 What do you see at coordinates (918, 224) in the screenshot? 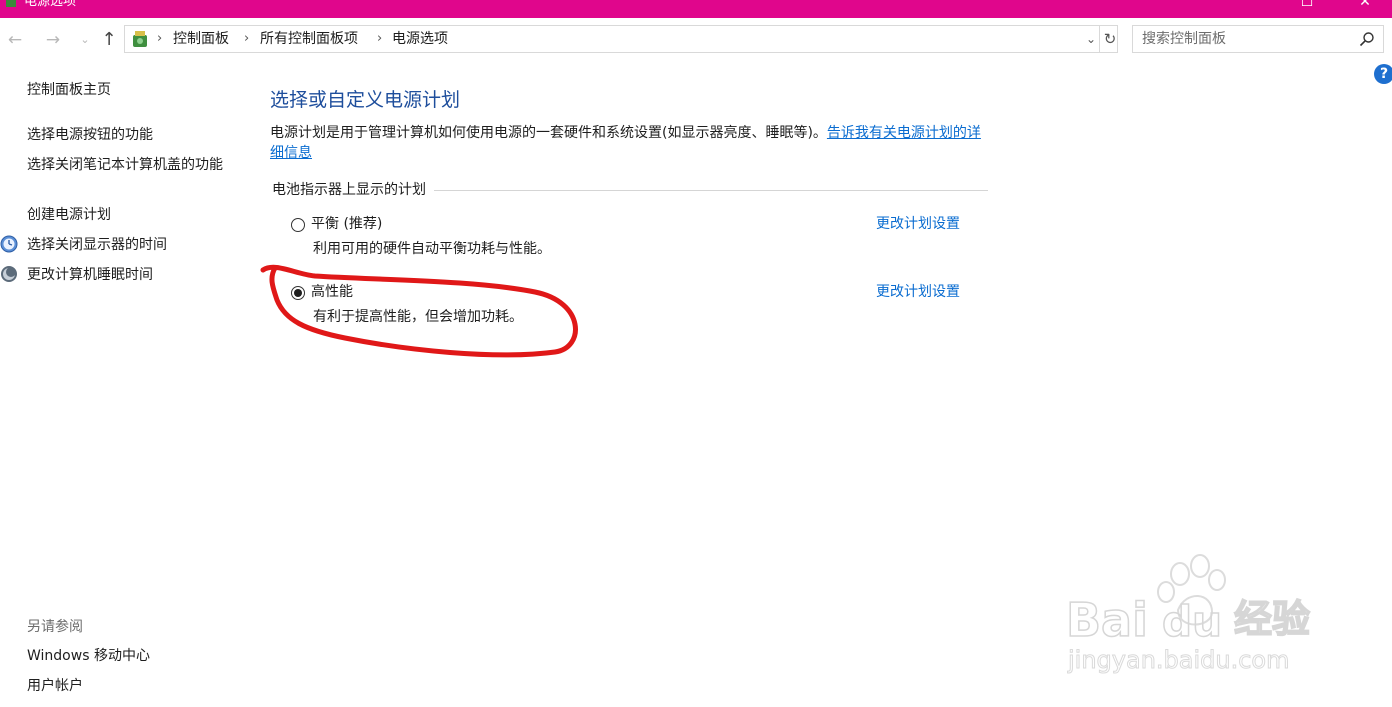
I see `plan-balanced-change-settings-link: 更改计划设置` at bounding box center [918, 224].